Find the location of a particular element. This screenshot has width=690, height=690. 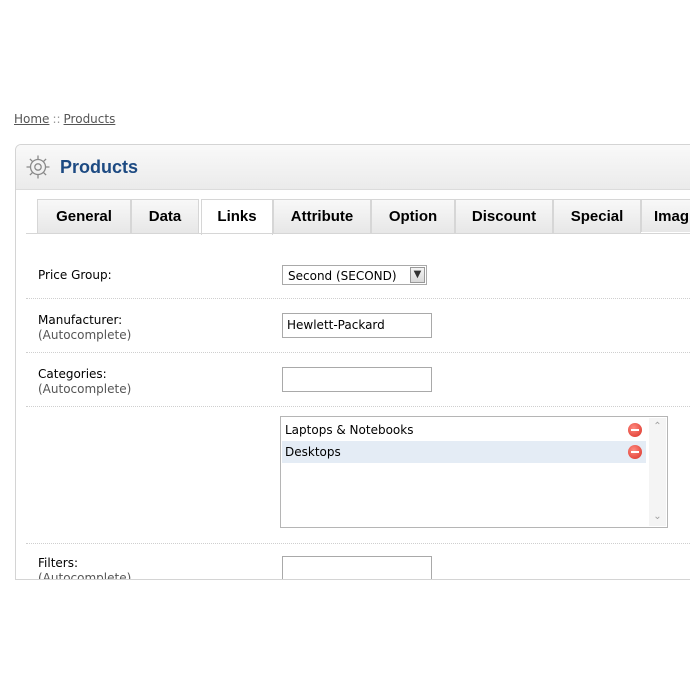

categories-input is located at coordinates (357, 379).